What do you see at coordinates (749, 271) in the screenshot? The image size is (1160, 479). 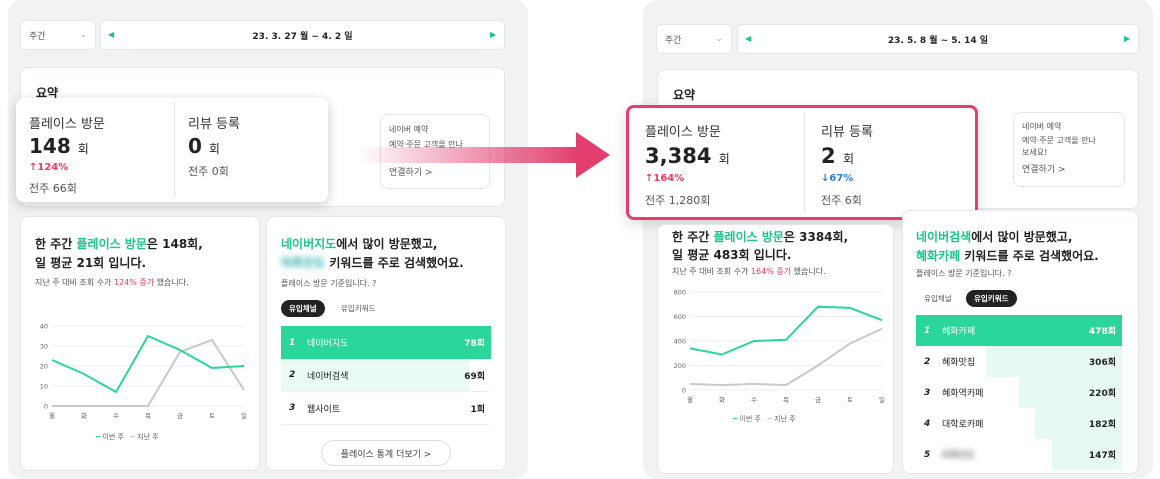 I see `weekly-subtext: 지난 주 대비 조회 수가 164% 증가 했습니다.` at bounding box center [749, 271].